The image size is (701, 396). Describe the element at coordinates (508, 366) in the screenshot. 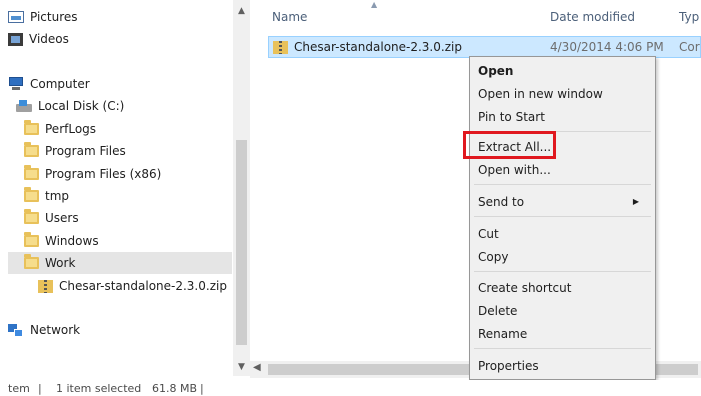

I see `menu-item-properties: Properties` at that location.